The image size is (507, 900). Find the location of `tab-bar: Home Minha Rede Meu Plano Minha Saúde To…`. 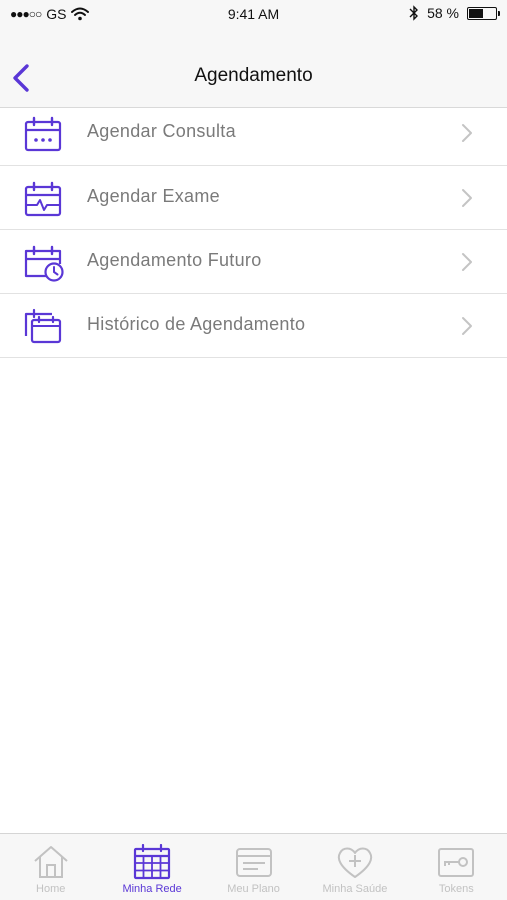

tab-bar: Home Minha Rede Meu Plano Minha Saúde To… is located at coordinates (253, 866).